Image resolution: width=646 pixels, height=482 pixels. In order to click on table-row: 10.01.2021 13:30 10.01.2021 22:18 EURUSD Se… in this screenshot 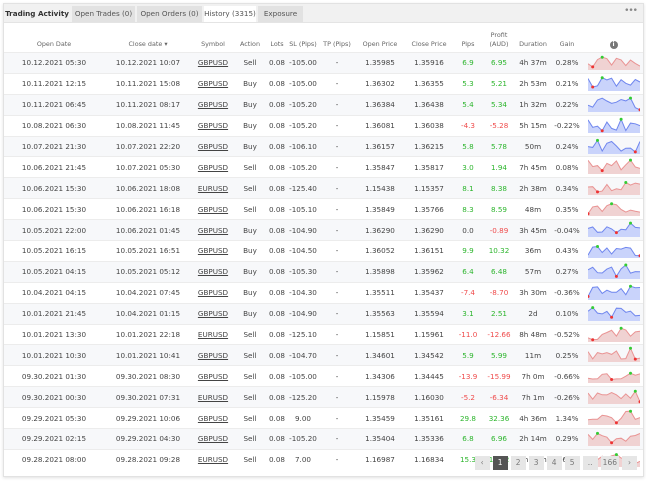, I will do `click(323, 334)`.